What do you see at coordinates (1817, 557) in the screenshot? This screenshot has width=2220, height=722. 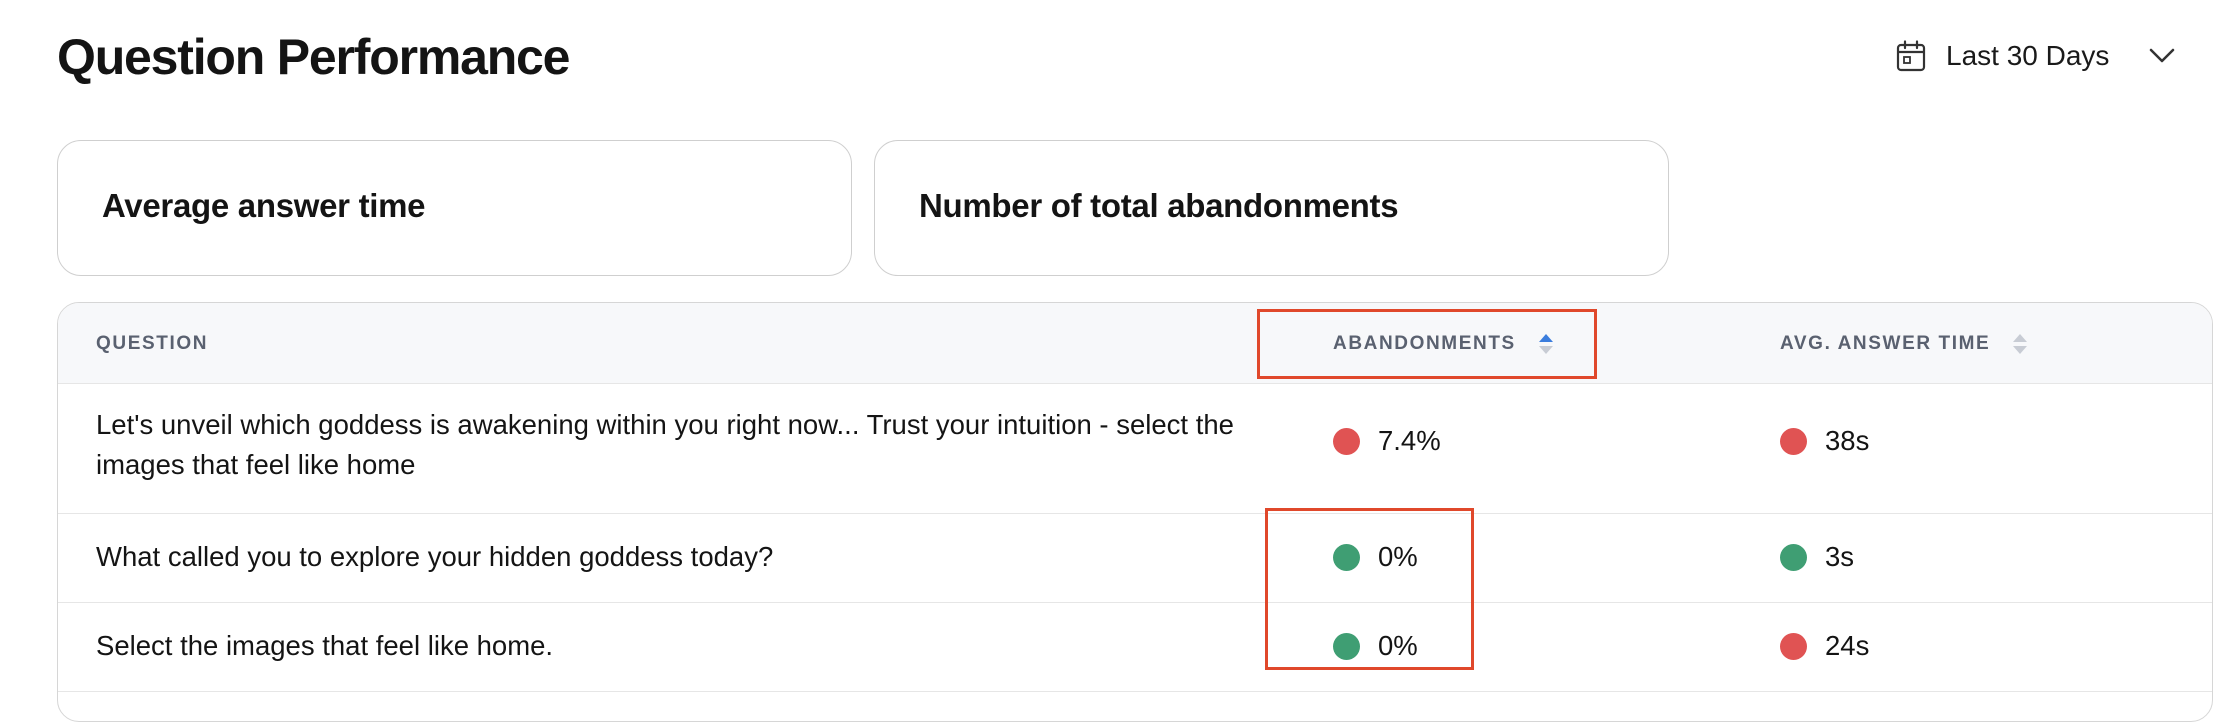 I see `avg-answer-time-cell: 3s` at bounding box center [1817, 557].